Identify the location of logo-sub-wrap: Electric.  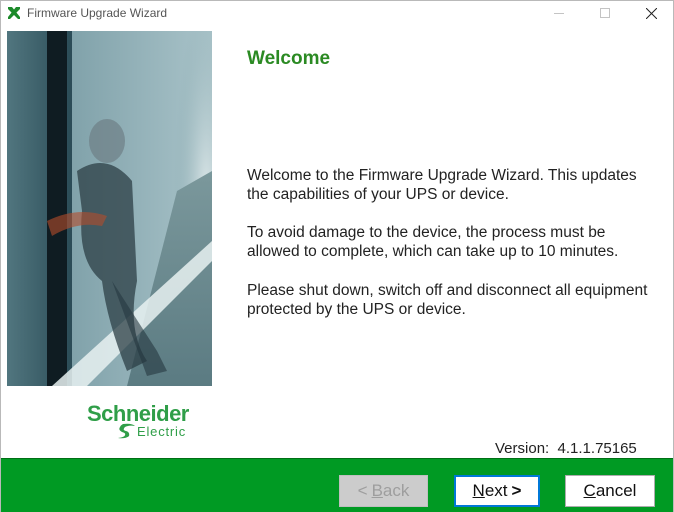
(151, 431).